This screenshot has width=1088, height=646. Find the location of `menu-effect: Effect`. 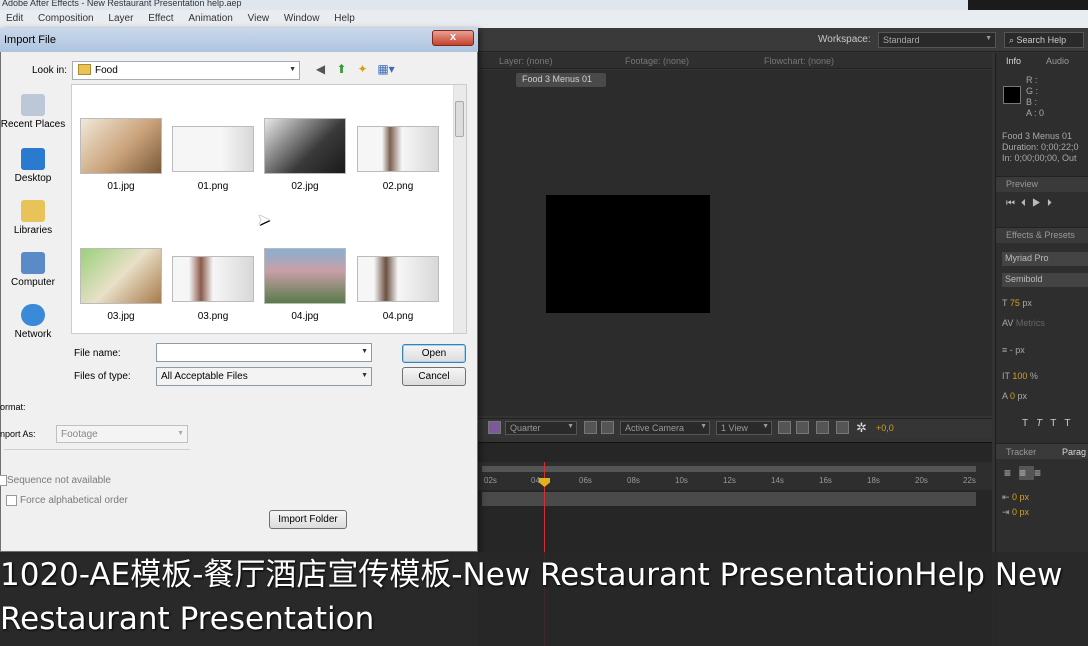

menu-effect: Effect is located at coordinates (160, 17).